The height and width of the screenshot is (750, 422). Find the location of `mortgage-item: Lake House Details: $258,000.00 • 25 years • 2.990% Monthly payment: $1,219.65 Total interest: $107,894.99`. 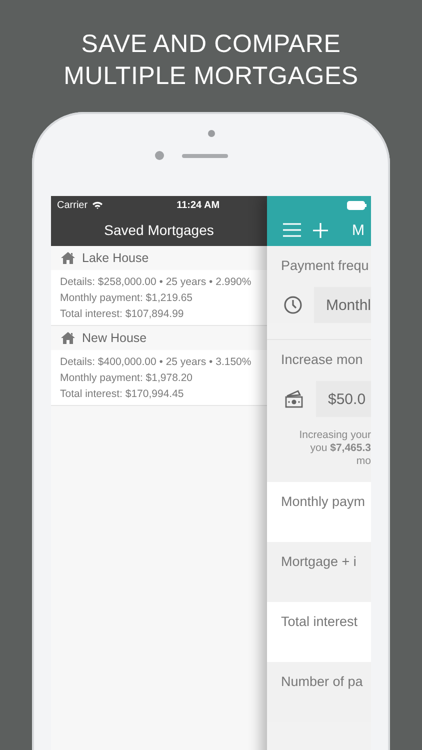

mortgage-item: Lake House Details: $258,000.00 • 25 years • 2.990% Monthly payment: $1,219.65 Total interest: $107,894.99 is located at coordinates (159, 286).